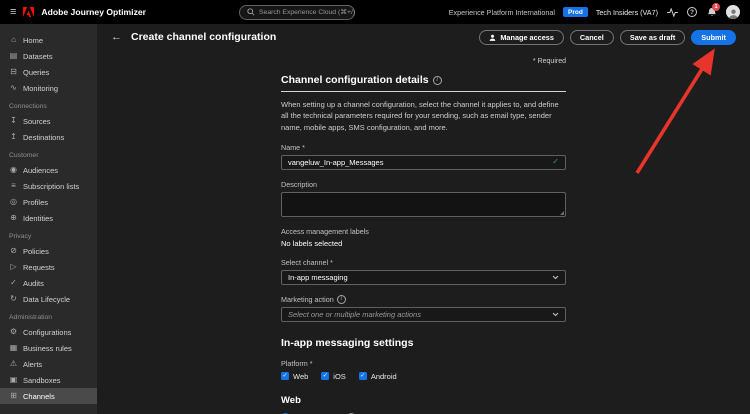 Image resolution: width=750 pixels, height=414 pixels. Describe the element at coordinates (13, 282) in the screenshot. I see `audits-icon: ✓` at that location.